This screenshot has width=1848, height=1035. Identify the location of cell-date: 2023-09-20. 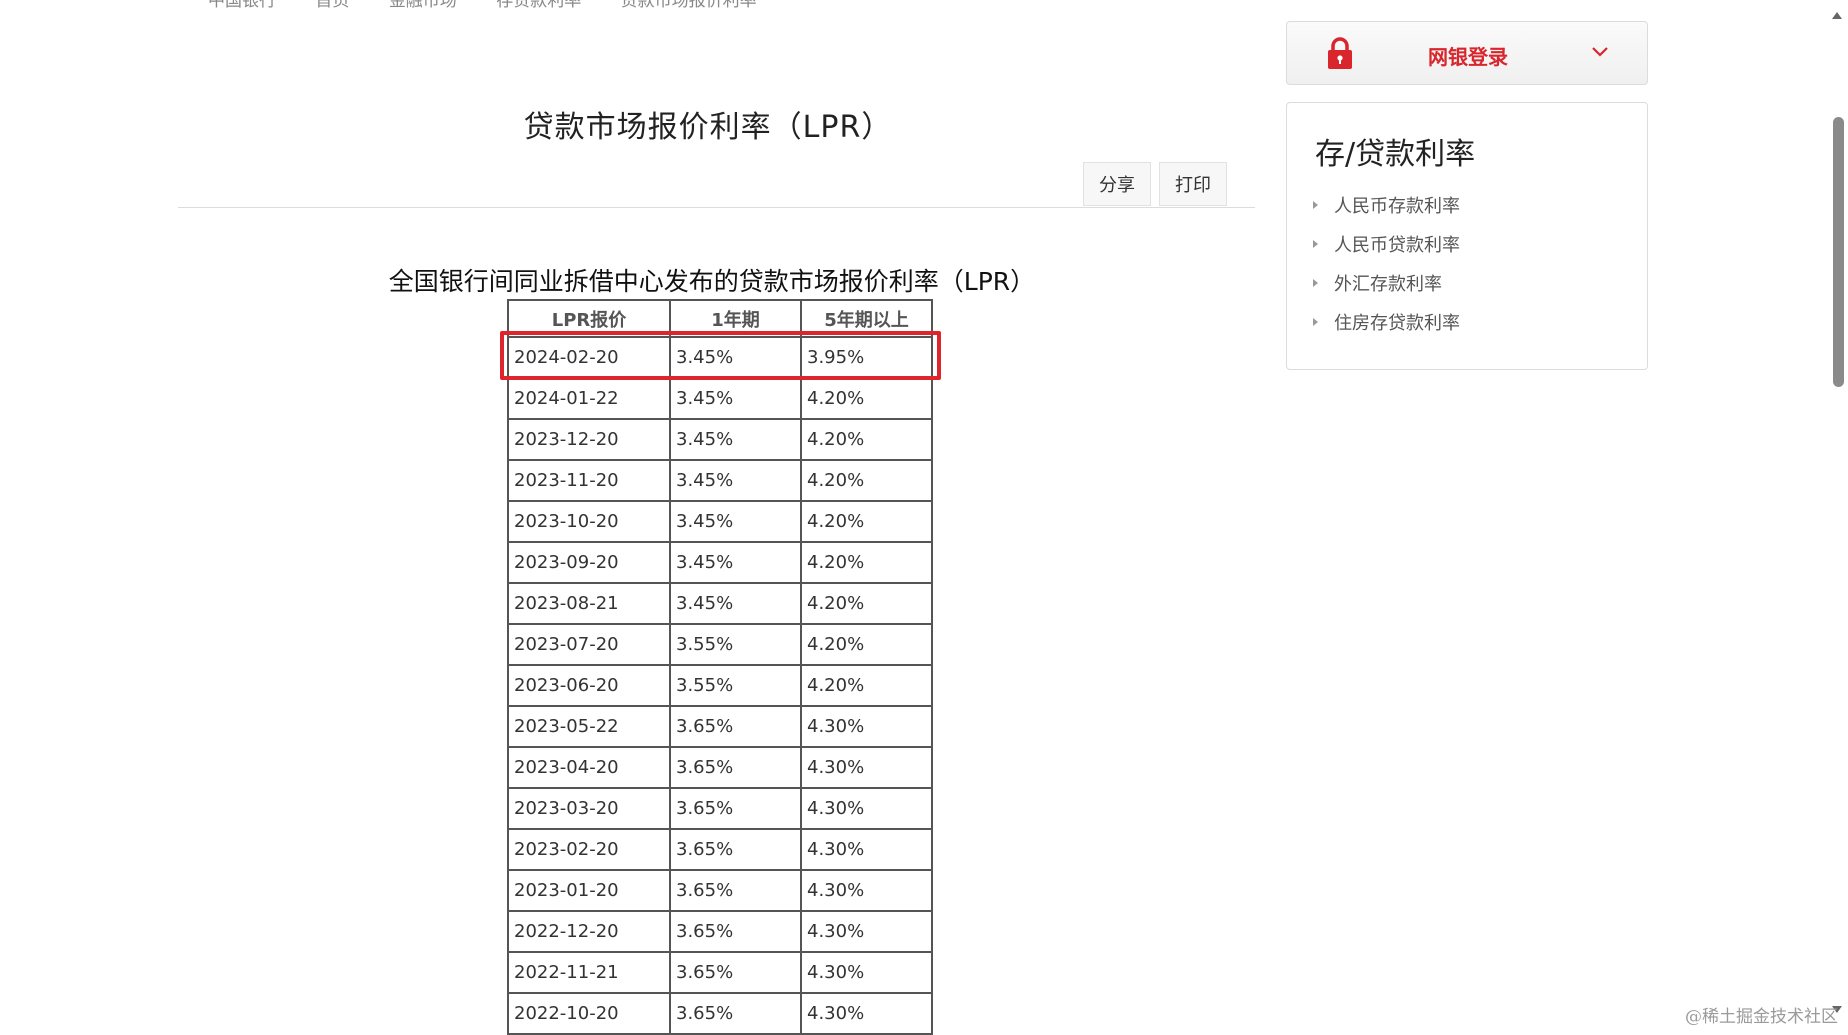
(589, 562).